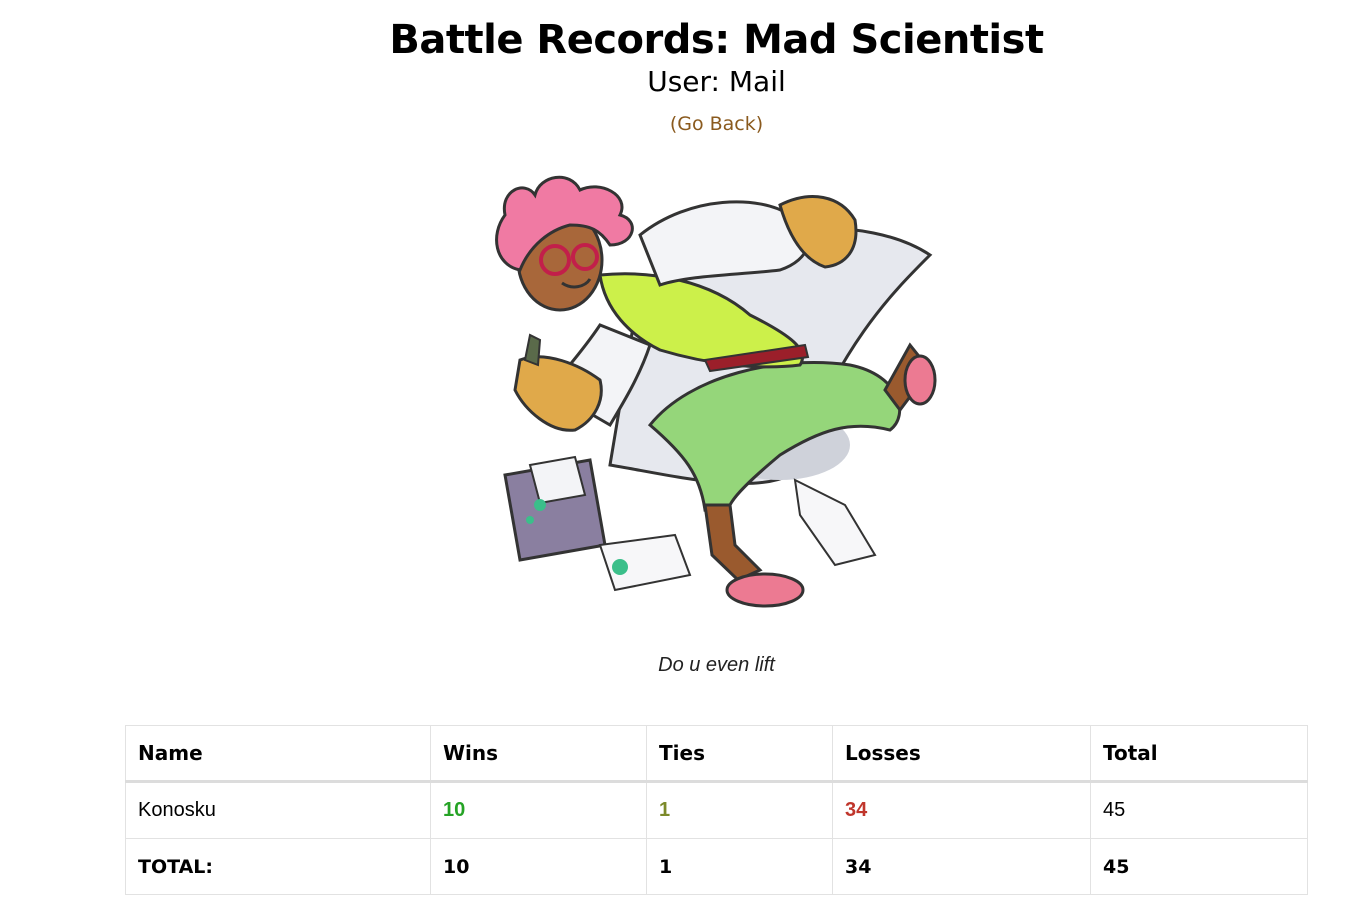 Image resolution: width=1363 pixels, height=904 pixels. I want to click on header-name: Name, so click(278, 754).